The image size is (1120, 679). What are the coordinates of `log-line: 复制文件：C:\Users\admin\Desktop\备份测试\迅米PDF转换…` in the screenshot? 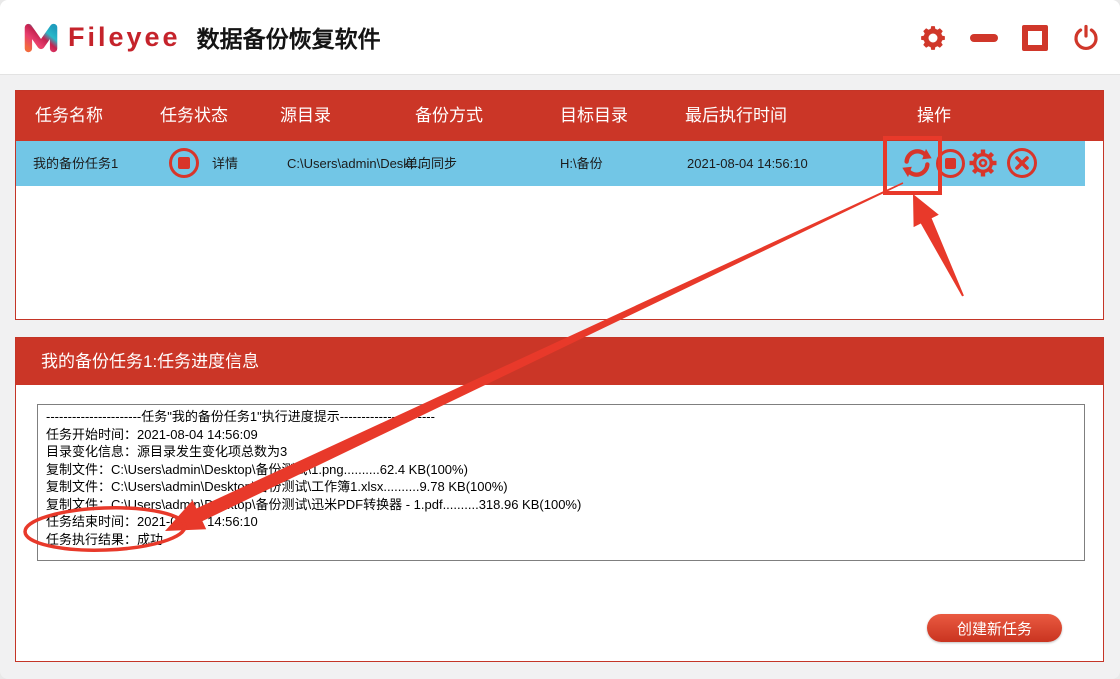 It's located at (314, 504).